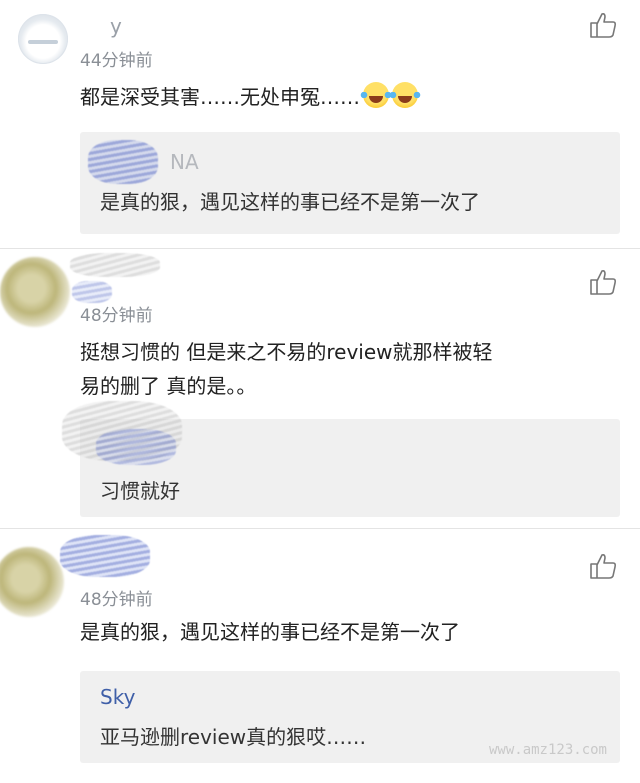  What do you see at coordinates (184, 162) in the screenshot?
I see `reply-author: NA` at bounding box center [184, 162].